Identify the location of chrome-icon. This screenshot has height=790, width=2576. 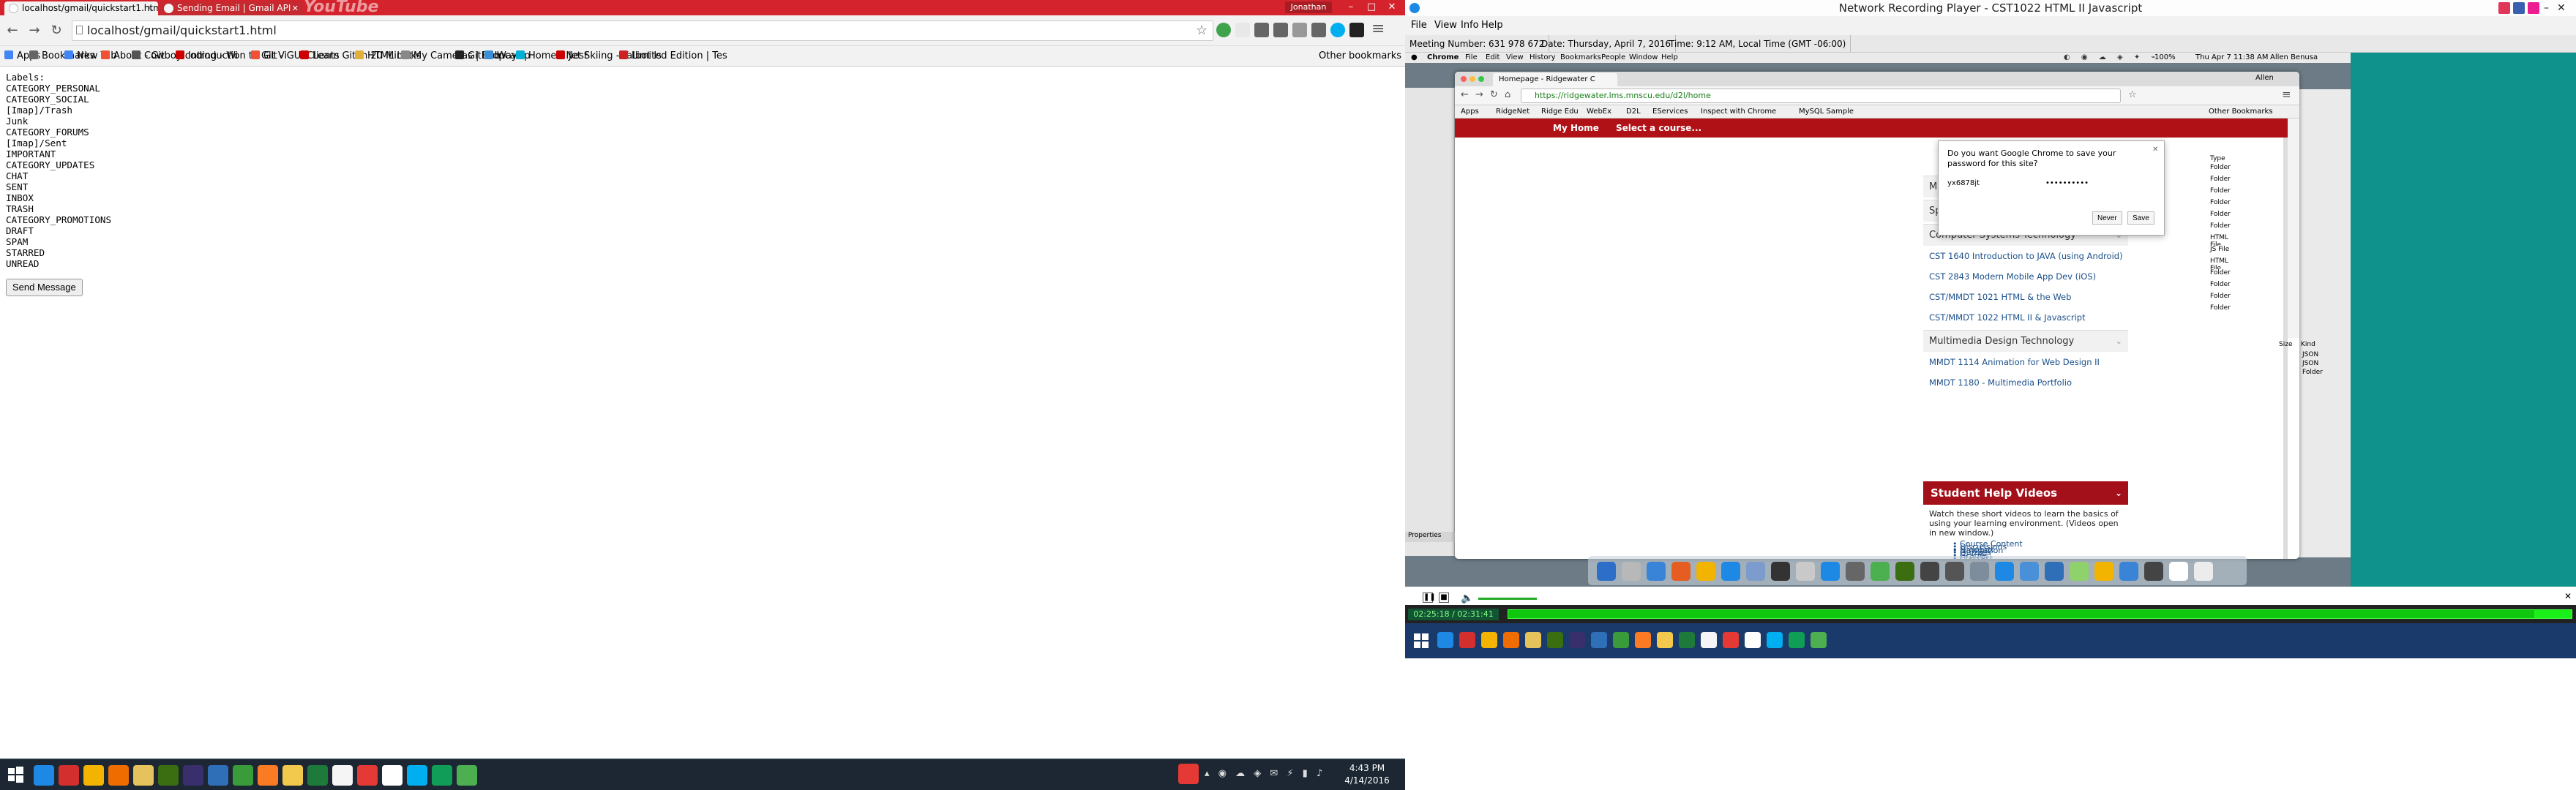
(93, 775).